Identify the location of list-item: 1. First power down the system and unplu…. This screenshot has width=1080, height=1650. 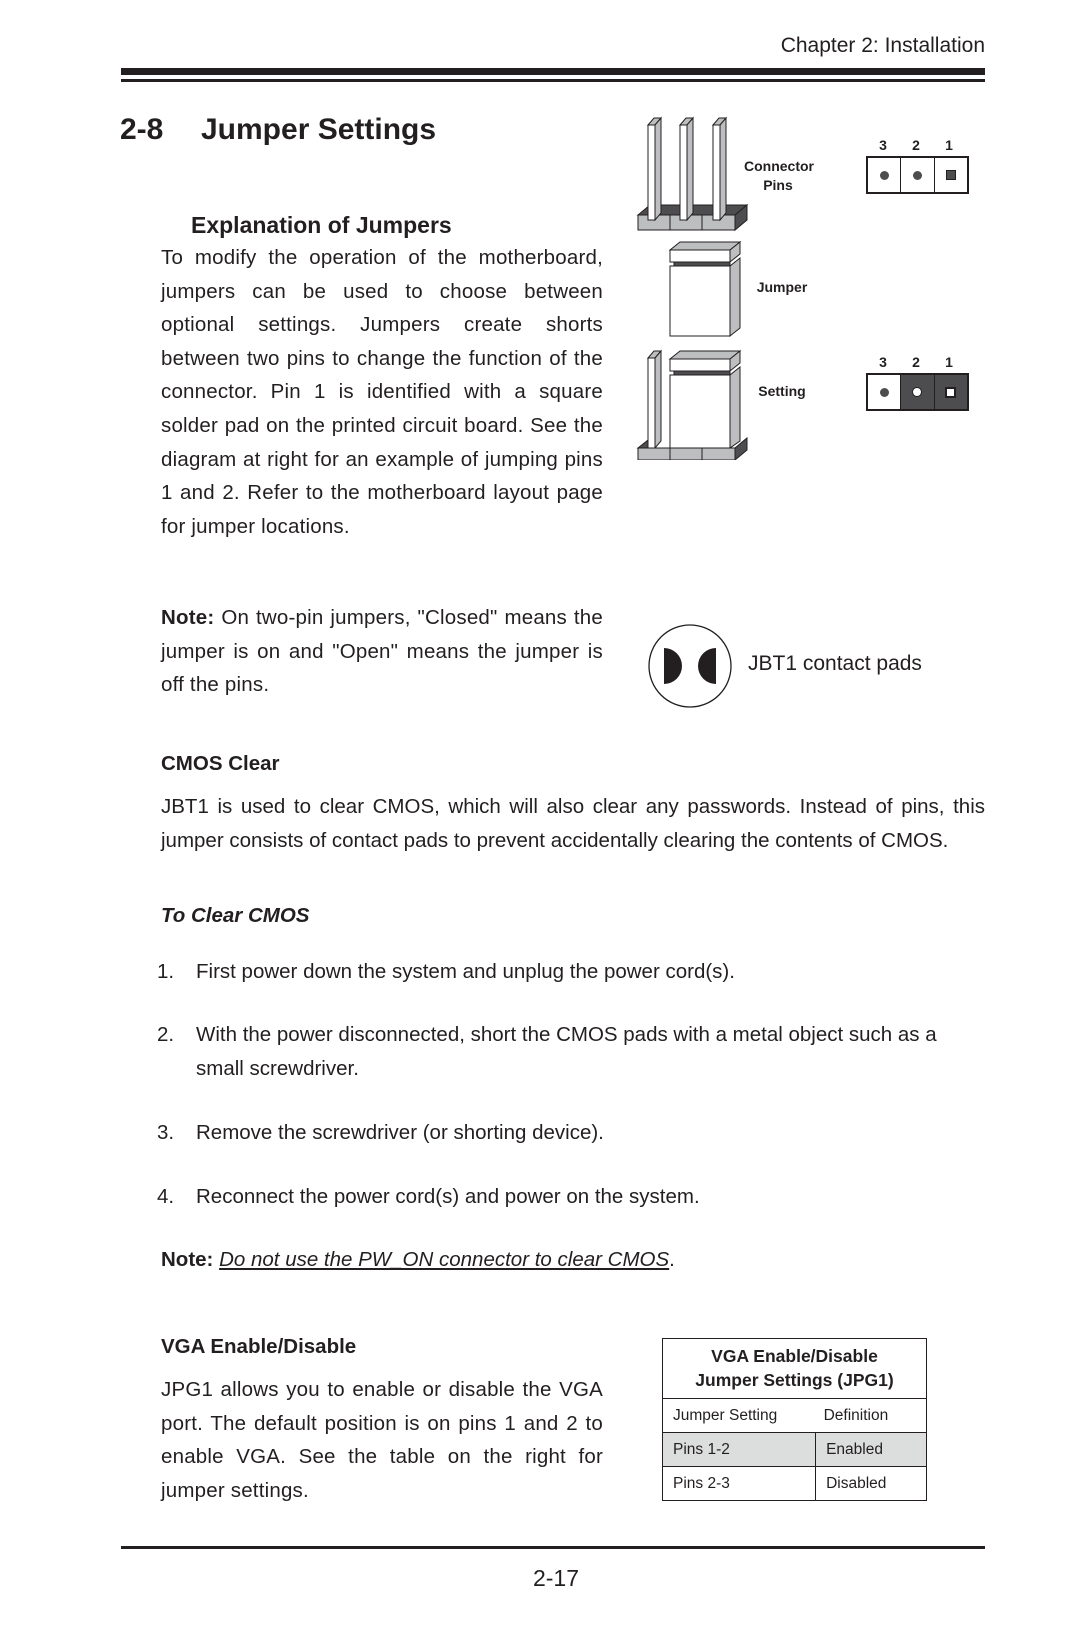
(567, 972).